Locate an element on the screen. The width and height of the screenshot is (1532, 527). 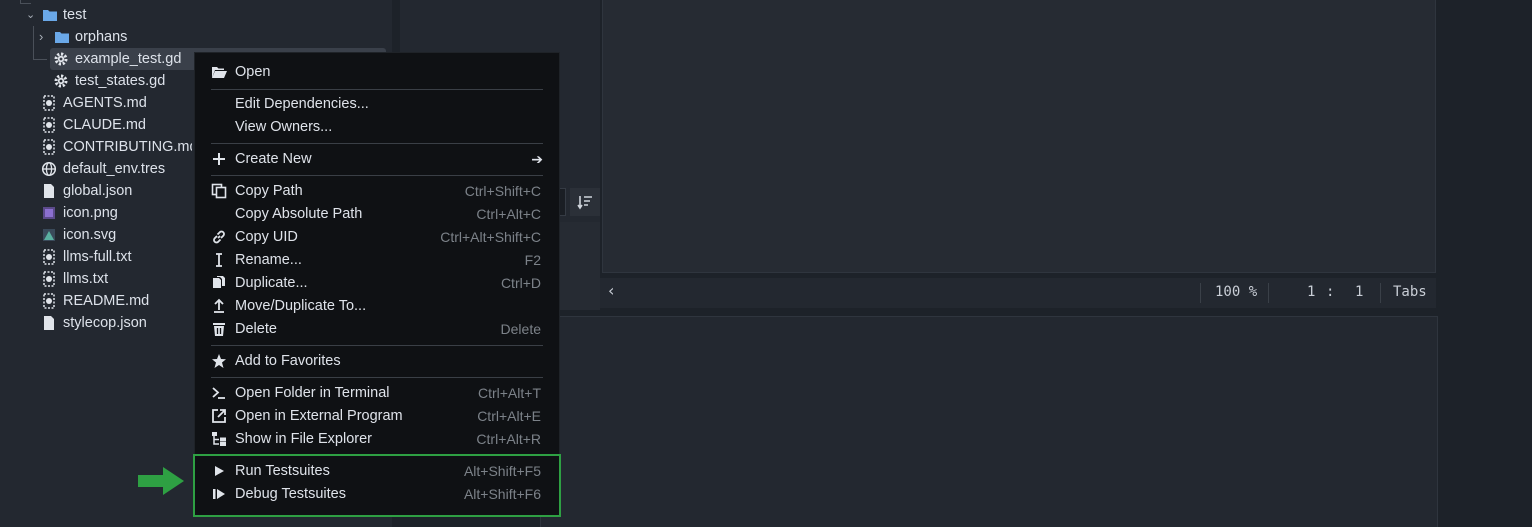
tree-item-label: README.md is located at coordinates (106, 301).